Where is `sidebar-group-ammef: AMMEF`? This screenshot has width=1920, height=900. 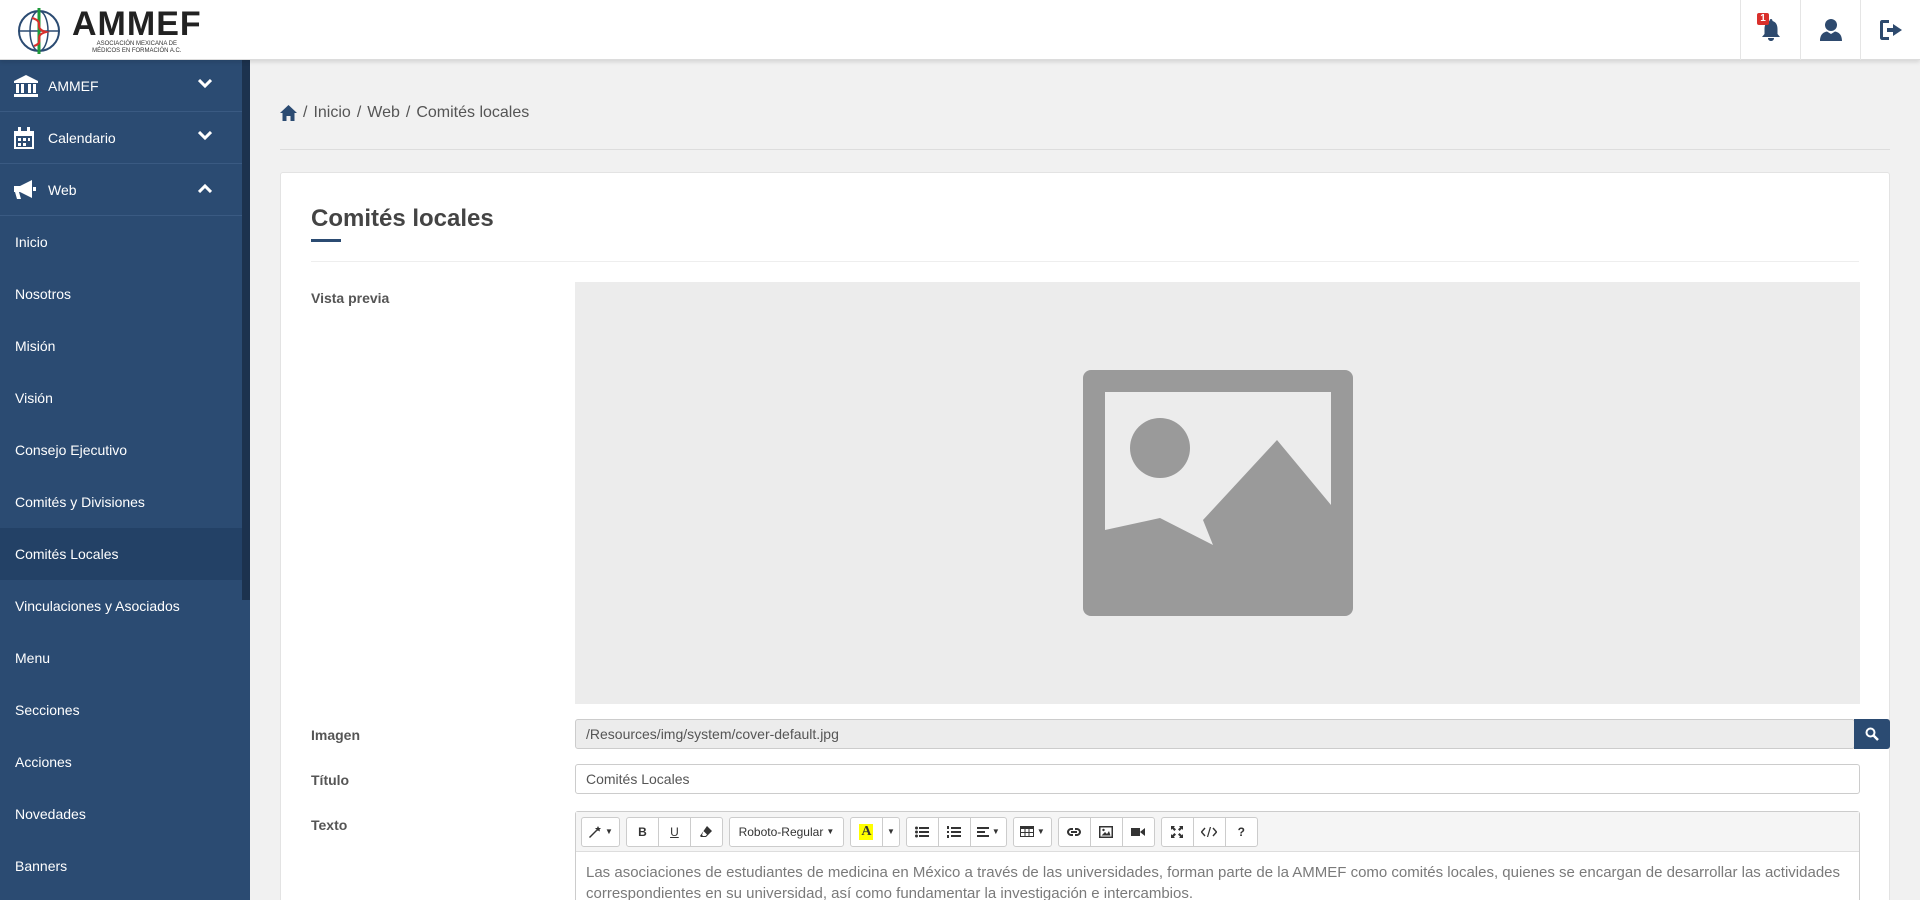
sidebar-group-ammef: AMMEF is located at coordinates (121, 86).